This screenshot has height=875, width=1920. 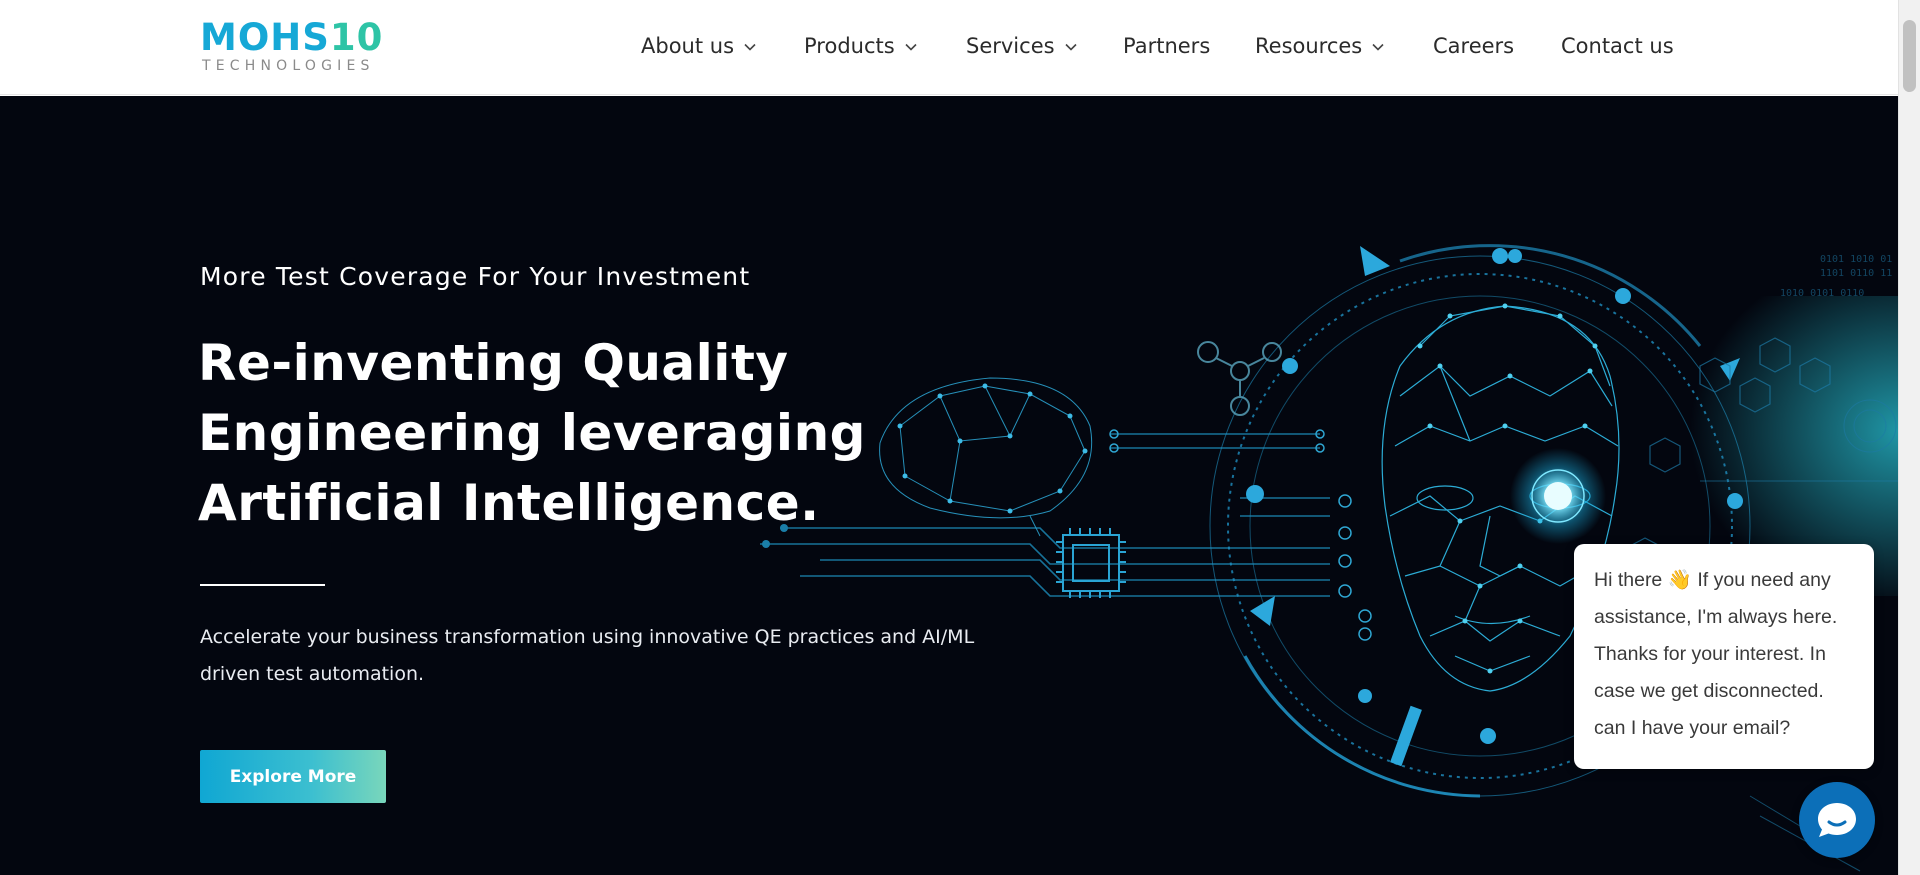 What do you see at coordinates (532, 433) in the screenshot?
I see `headline-line: Engineering leveraging` at bounding box center [532, 433].